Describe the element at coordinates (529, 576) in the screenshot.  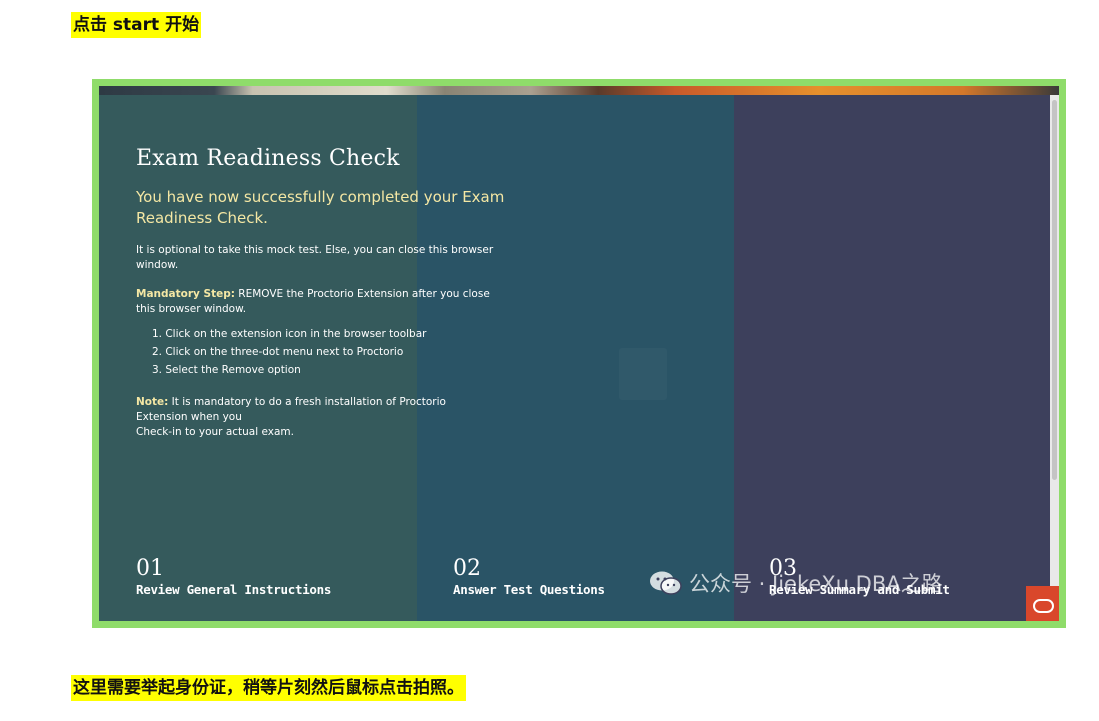
I see `progress-step-2: 02 Answer Test Questions` at that location.